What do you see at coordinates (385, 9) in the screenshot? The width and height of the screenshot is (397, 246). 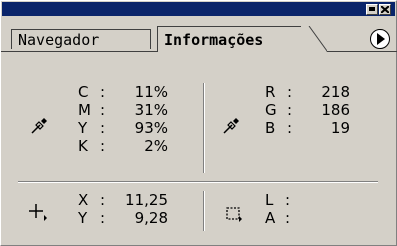 I see `close-icon` at bounding box center [385, 9].